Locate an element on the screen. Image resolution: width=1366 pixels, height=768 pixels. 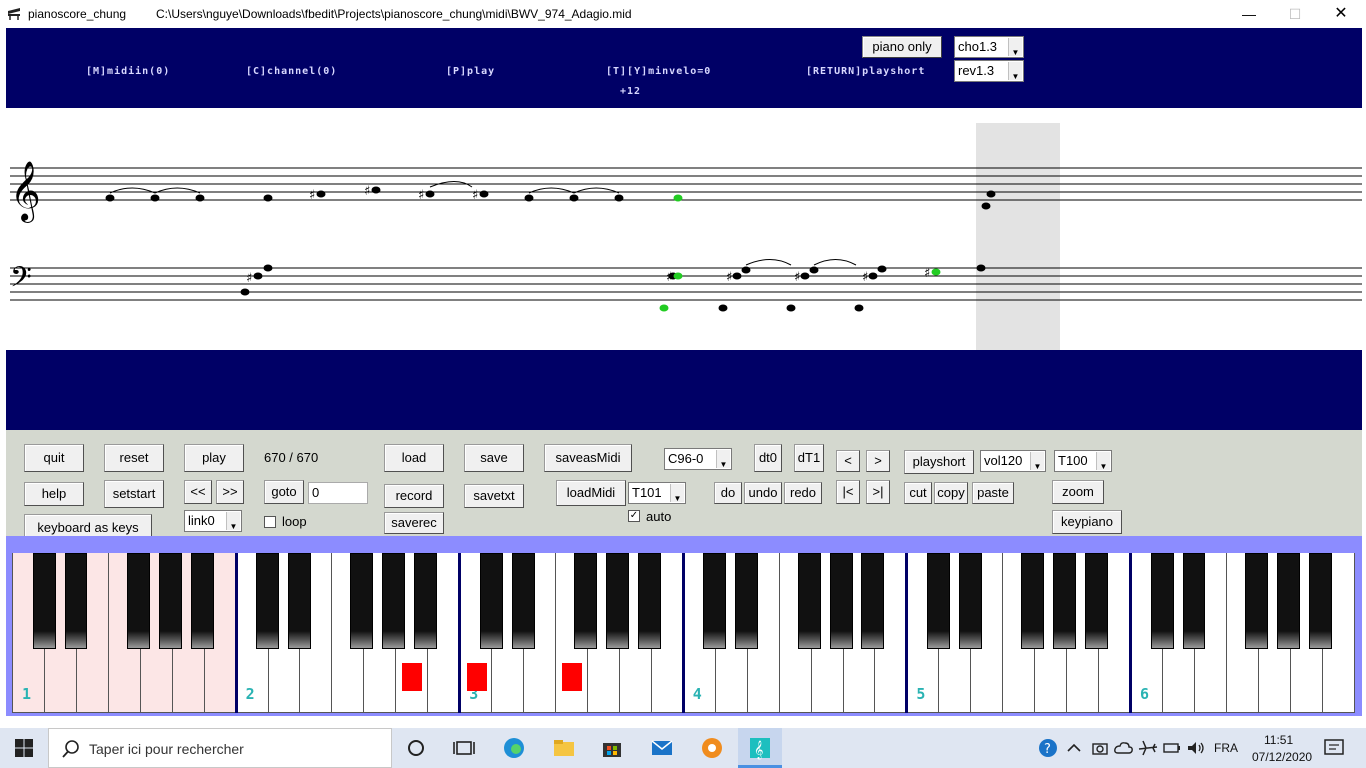
redo-button: redo is located at coordinates (803, 493).